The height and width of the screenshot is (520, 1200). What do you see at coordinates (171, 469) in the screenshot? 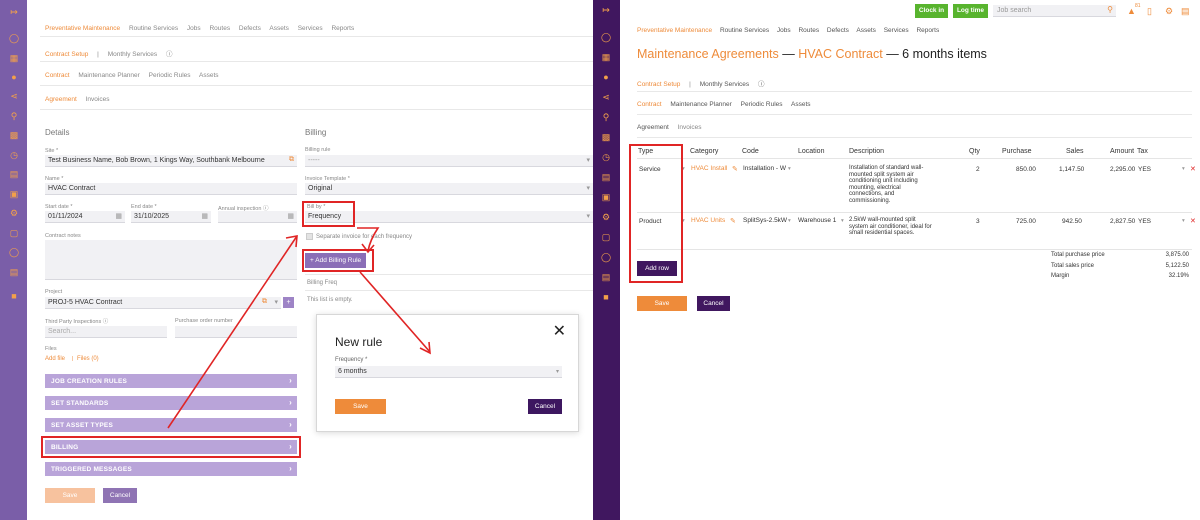
I see `accordion-triggered-messages: TRIGGERED MESSAGES ›` at bounding box center [171, 469].